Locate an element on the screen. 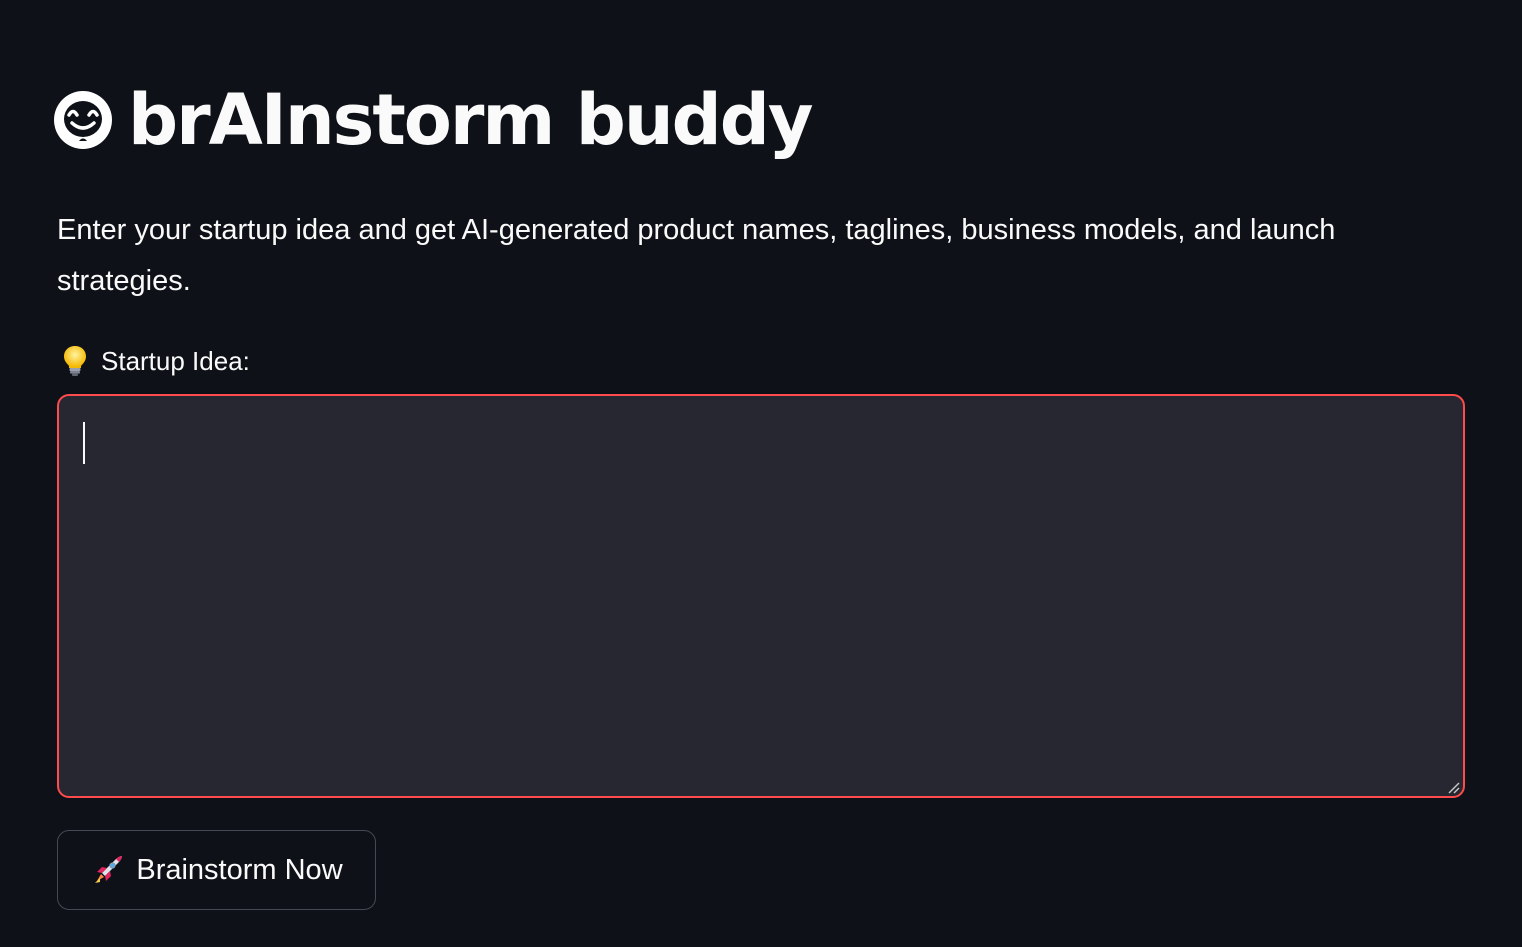 The image size is (1522, 947). text-caret is located at coordinates (84, 443).